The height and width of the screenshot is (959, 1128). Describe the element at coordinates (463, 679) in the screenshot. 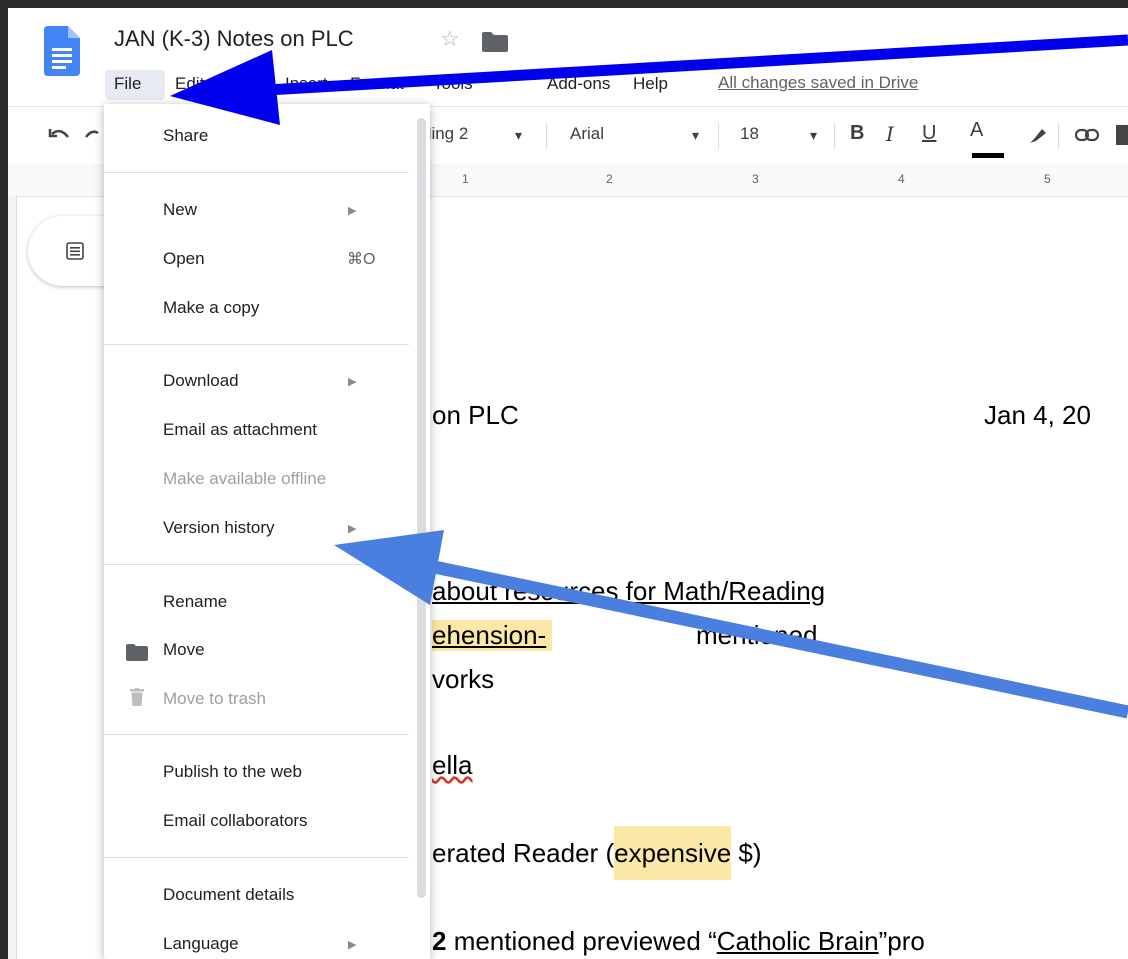

I see `doc-line-works: vorks` at that location.